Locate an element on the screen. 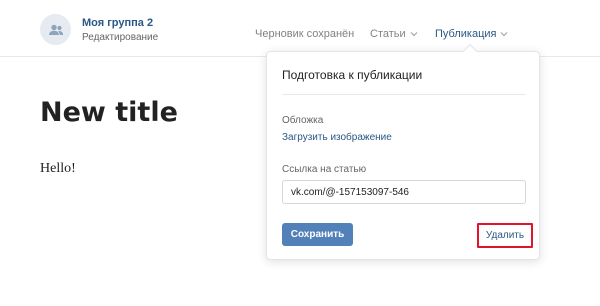 This screenshot has width=600, height=306. divider is located at coordinates (404, 94).